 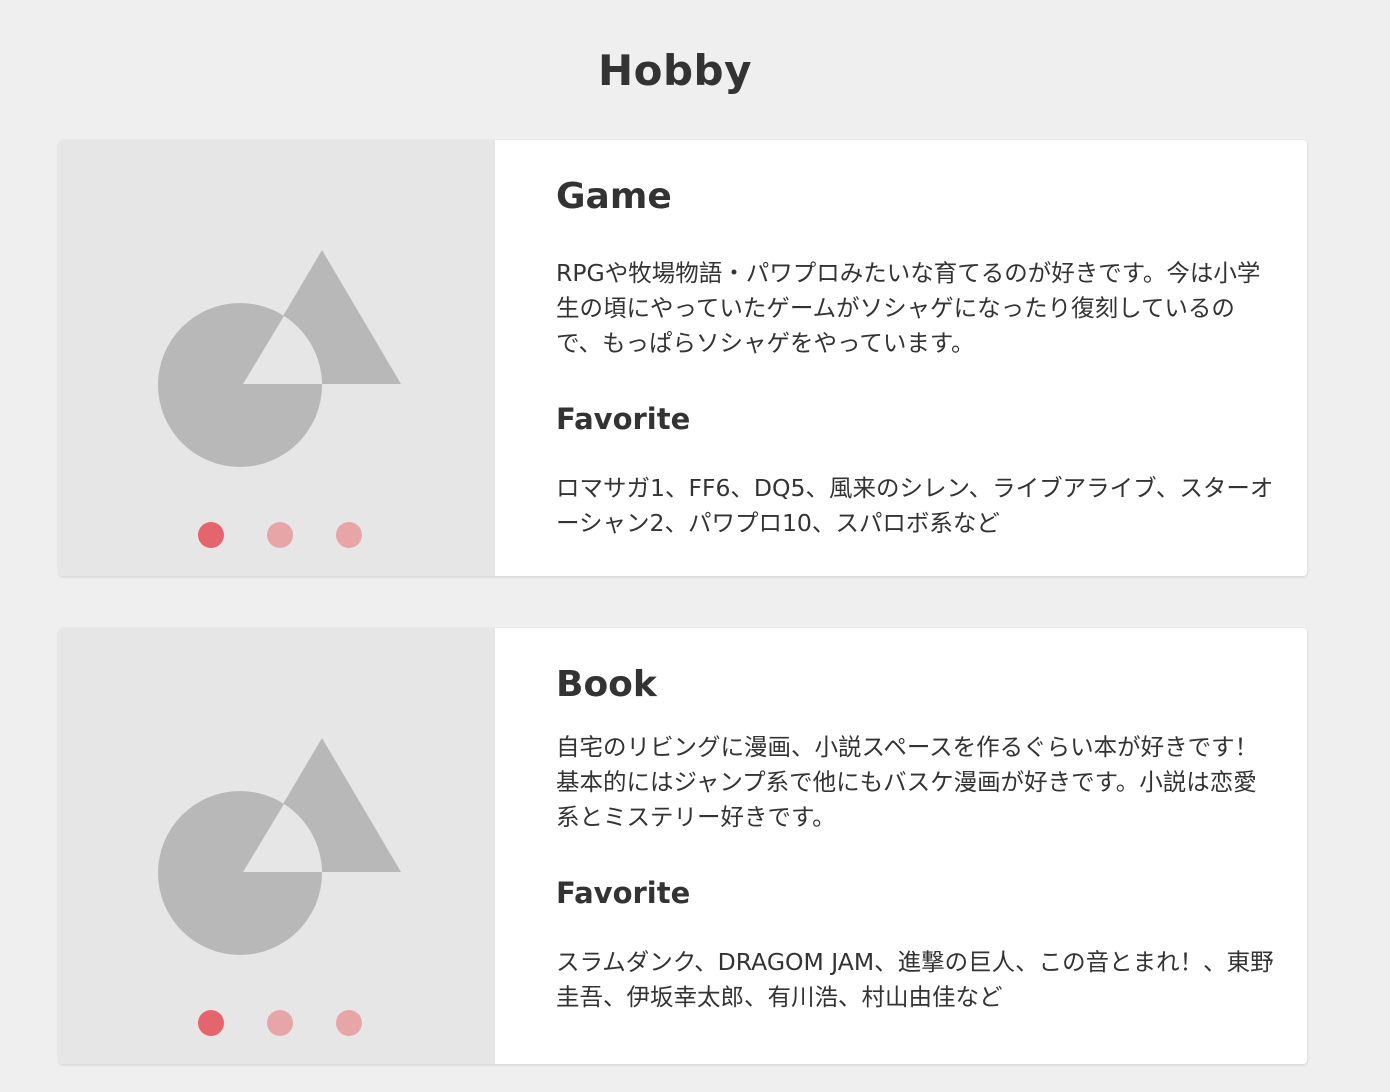 What do you see at coordinates (674, 70) in the screenshot?
I see `page-title: Hobby` at bounding box center [674, 70].